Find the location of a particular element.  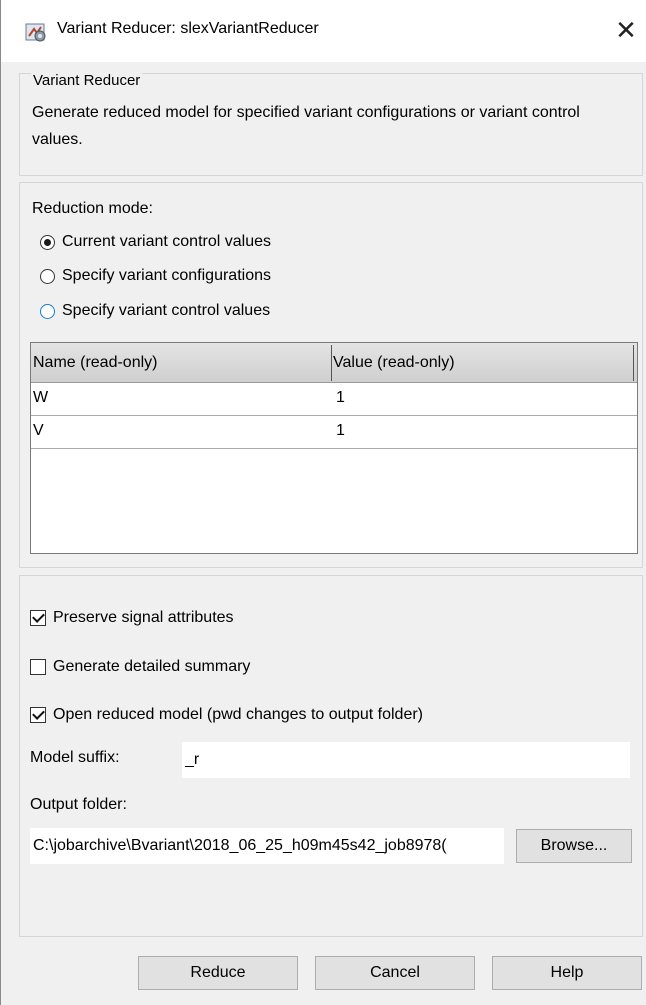

table-row: W 1 is located at coordinates (334, 399).